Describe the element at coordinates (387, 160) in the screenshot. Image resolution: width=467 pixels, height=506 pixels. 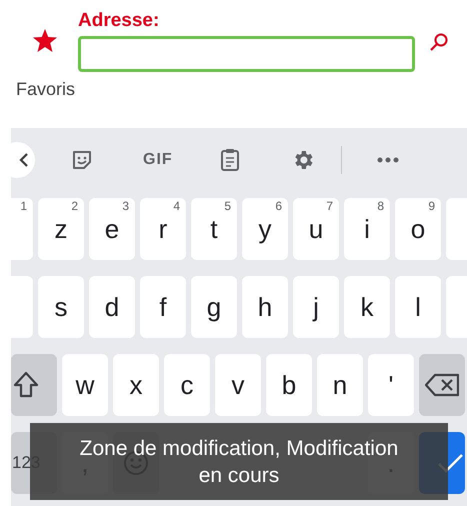
I see `more-icon` at that location.